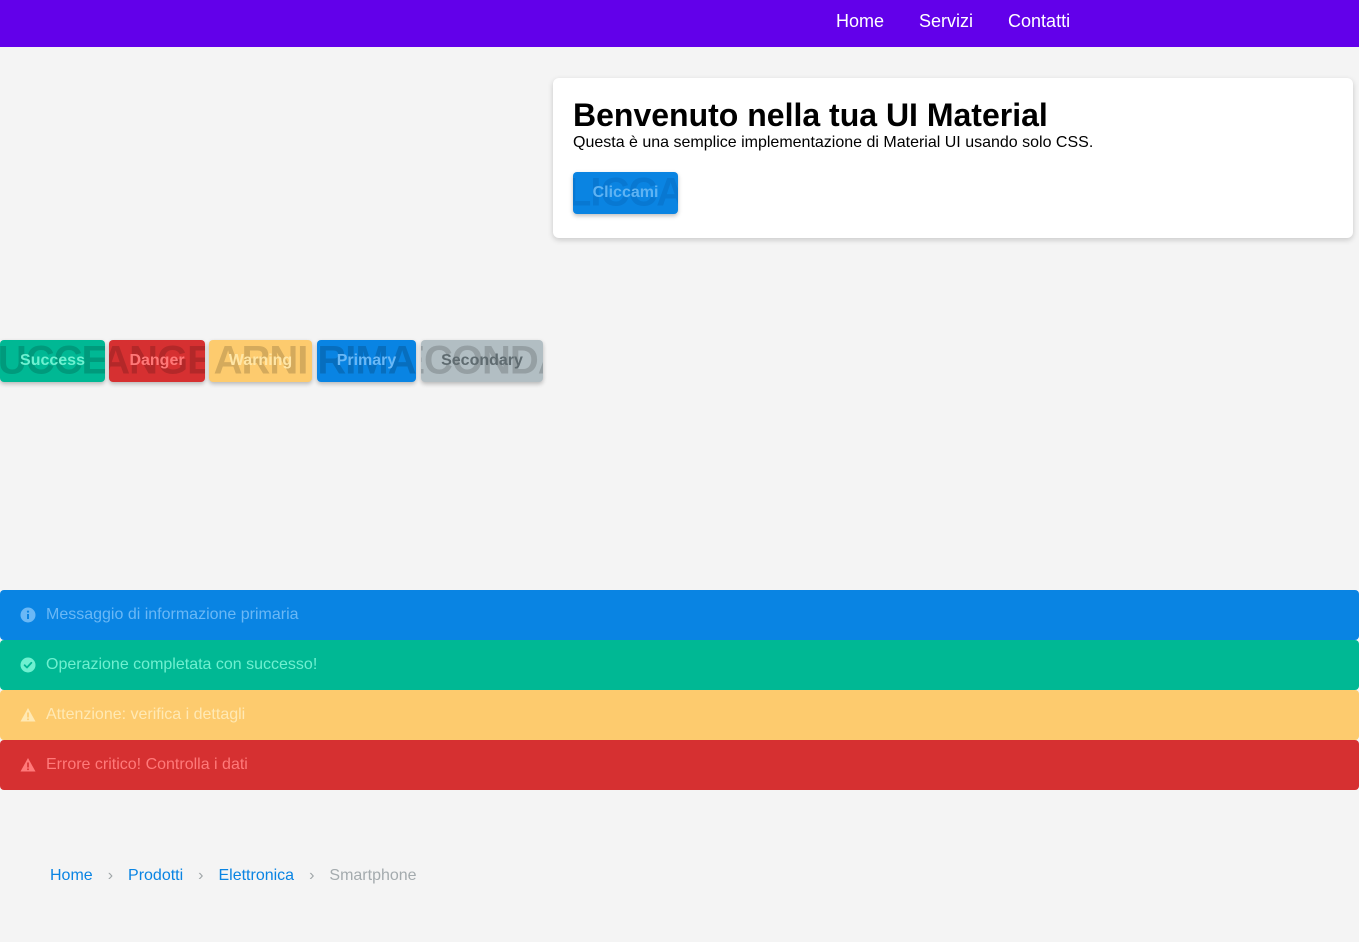 Image resolution: width=1359 pixels, height=942 pixels. Describe the element at coordinates (28, 615) in the screenshot. I see `info-icon` at that location.